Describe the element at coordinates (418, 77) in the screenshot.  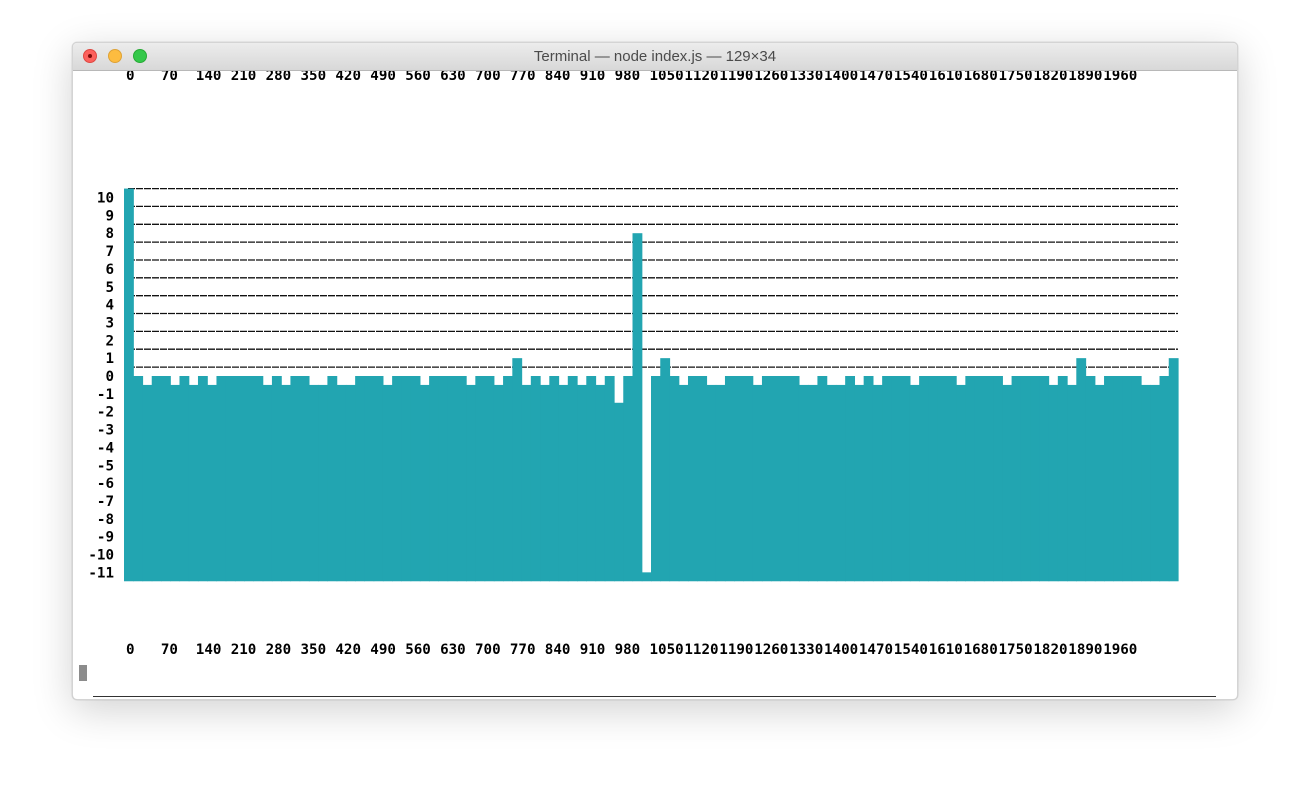
I see `x-tick-label-top: 560` at that location.